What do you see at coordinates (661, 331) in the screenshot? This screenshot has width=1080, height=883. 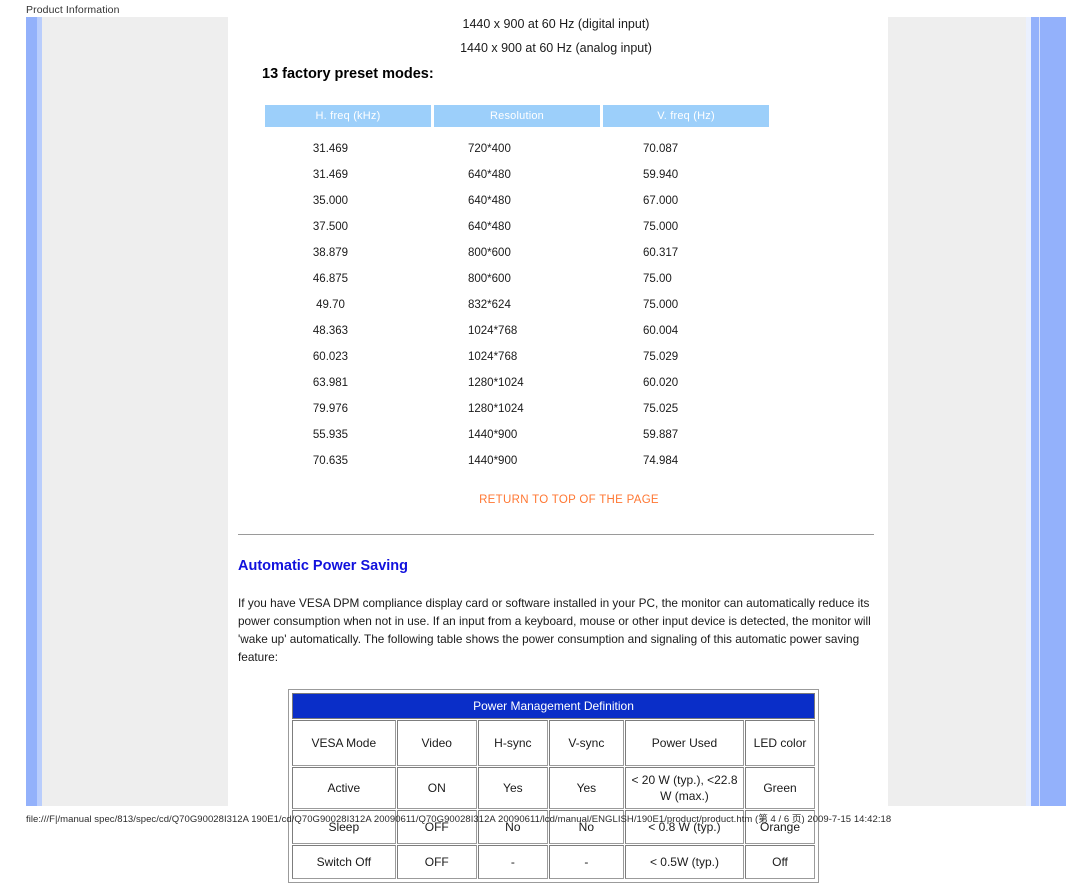 I see `cell-vfreq: 60.004` at bounding box center [661, 331].